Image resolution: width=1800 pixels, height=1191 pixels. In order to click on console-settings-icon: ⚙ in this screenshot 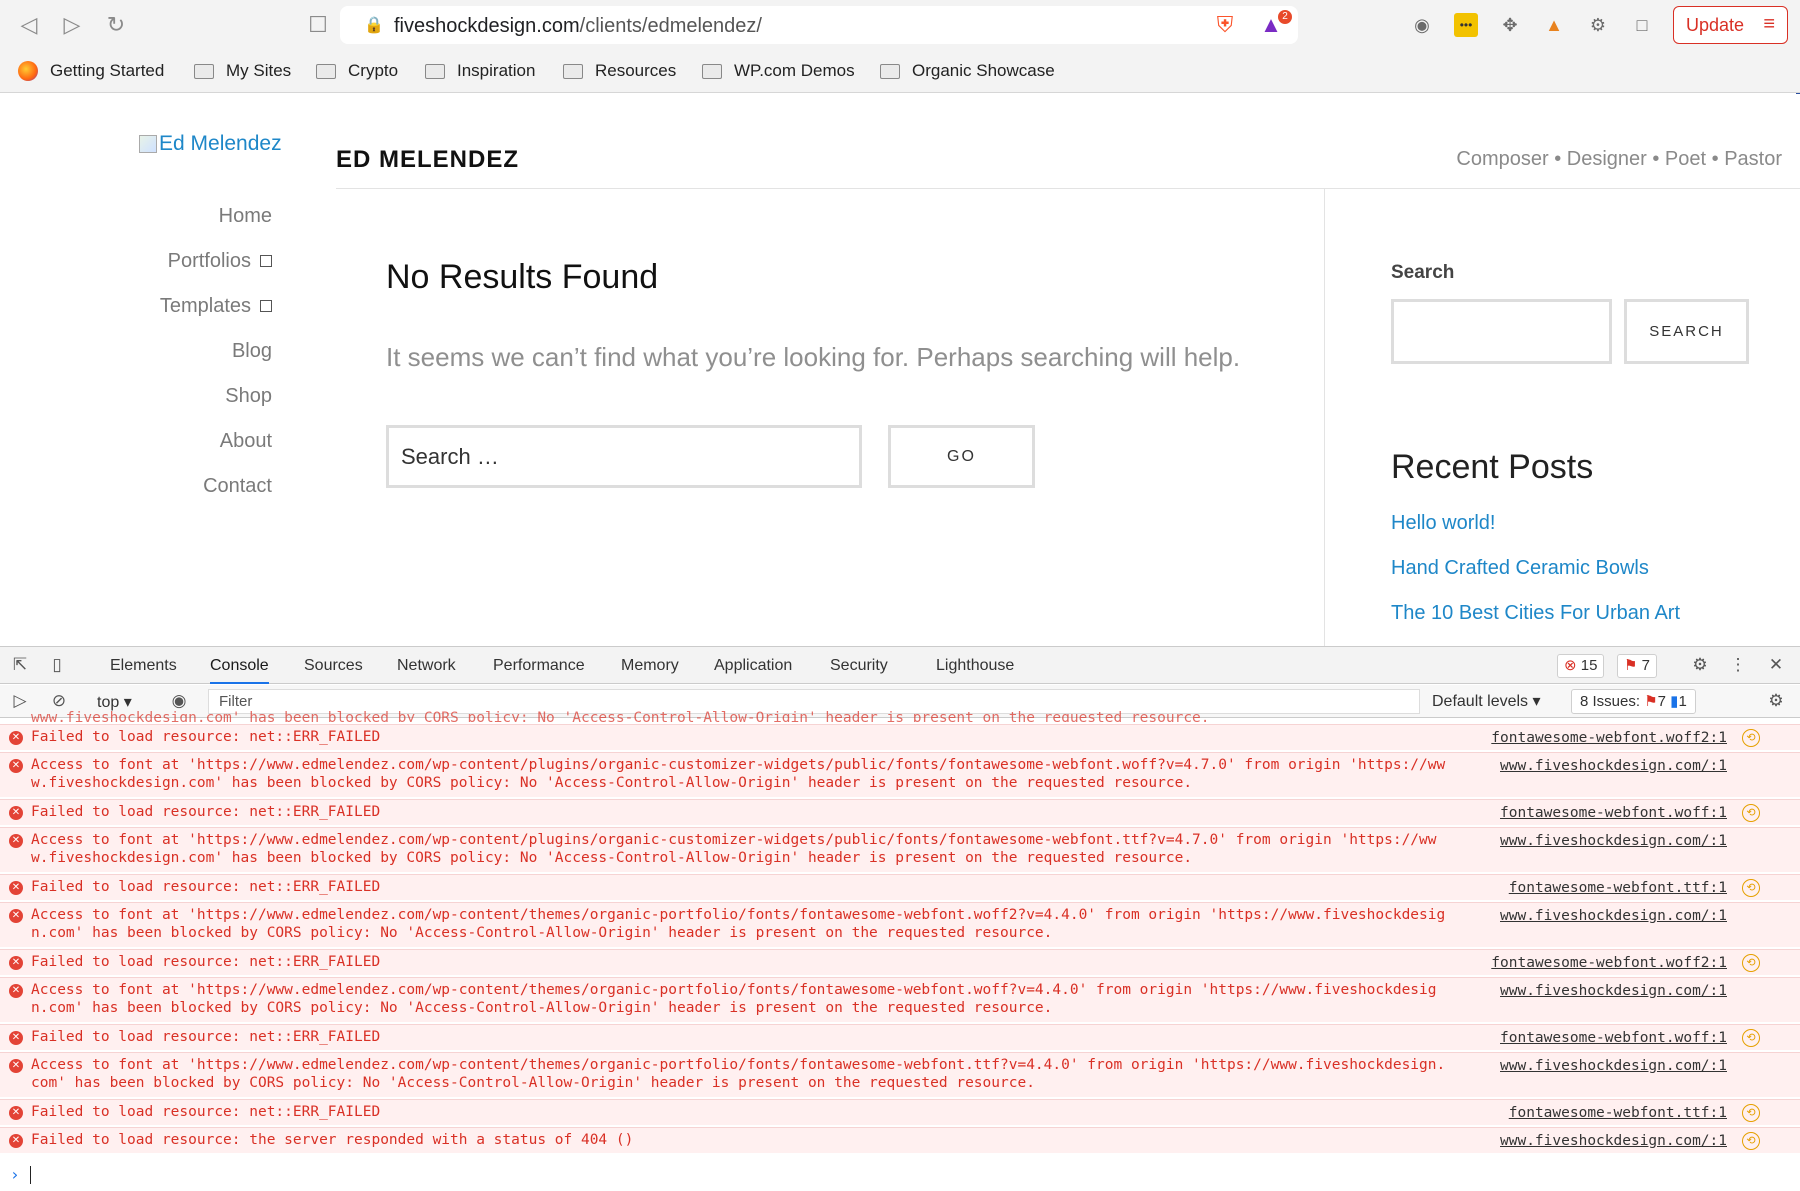, I will do `click(1776, 701)`.